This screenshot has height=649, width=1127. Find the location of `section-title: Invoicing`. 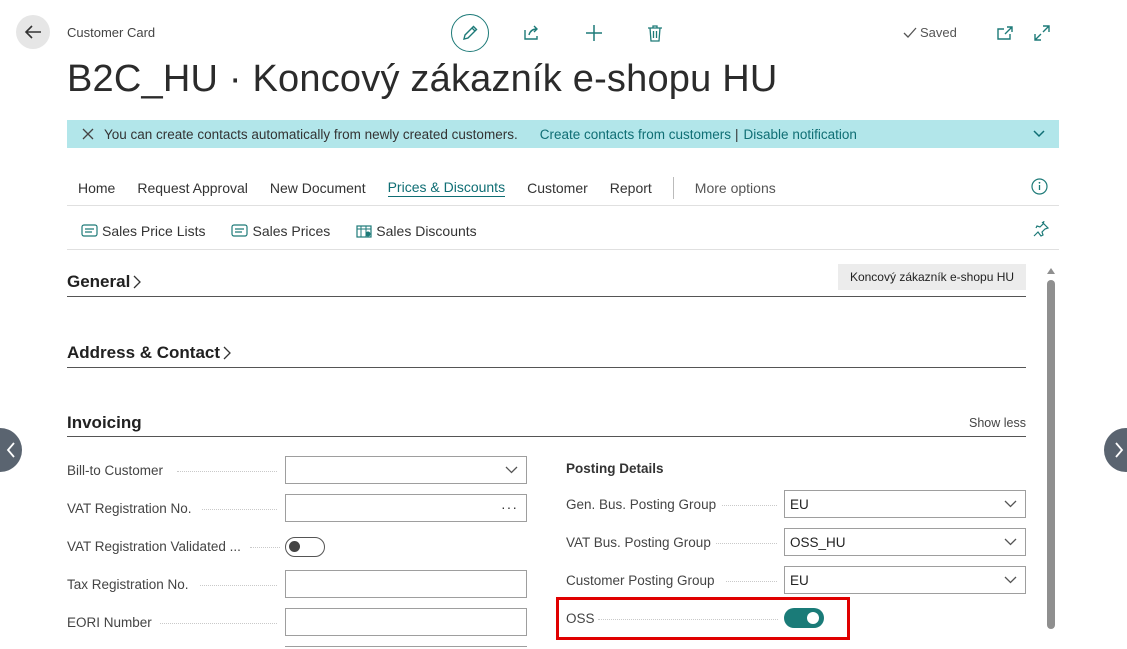

section-title: Invoicing is located at coordinates (104, 423).